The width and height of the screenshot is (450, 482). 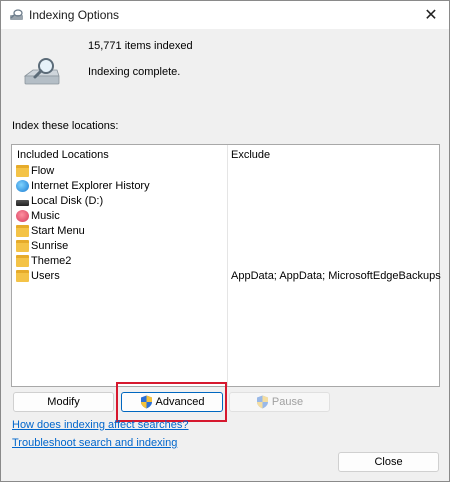 What do you see at coordinates (287, 402) in the screenshot?
I see `pause-button-label: Pause` at bounding box center [287, 402].